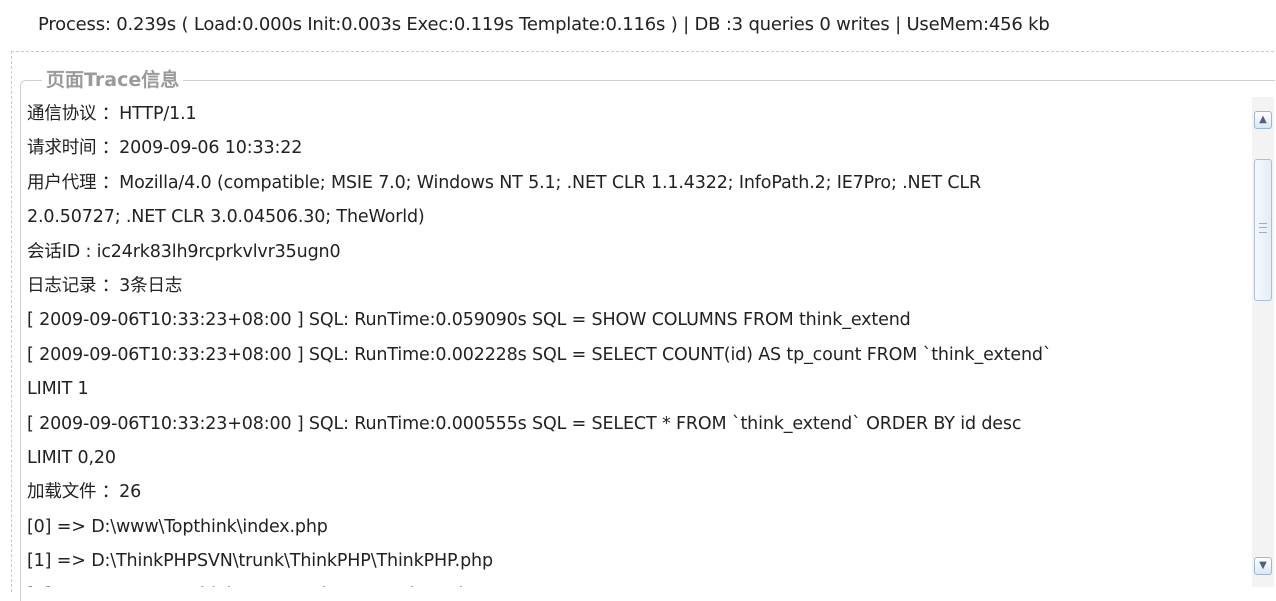 The image size is (1276, 601). What do you see at coordinates (1263, 342) in the screenshot?
I see `vertical-scrollbar: ▲ ▼` at bounding box center [1263, 342].